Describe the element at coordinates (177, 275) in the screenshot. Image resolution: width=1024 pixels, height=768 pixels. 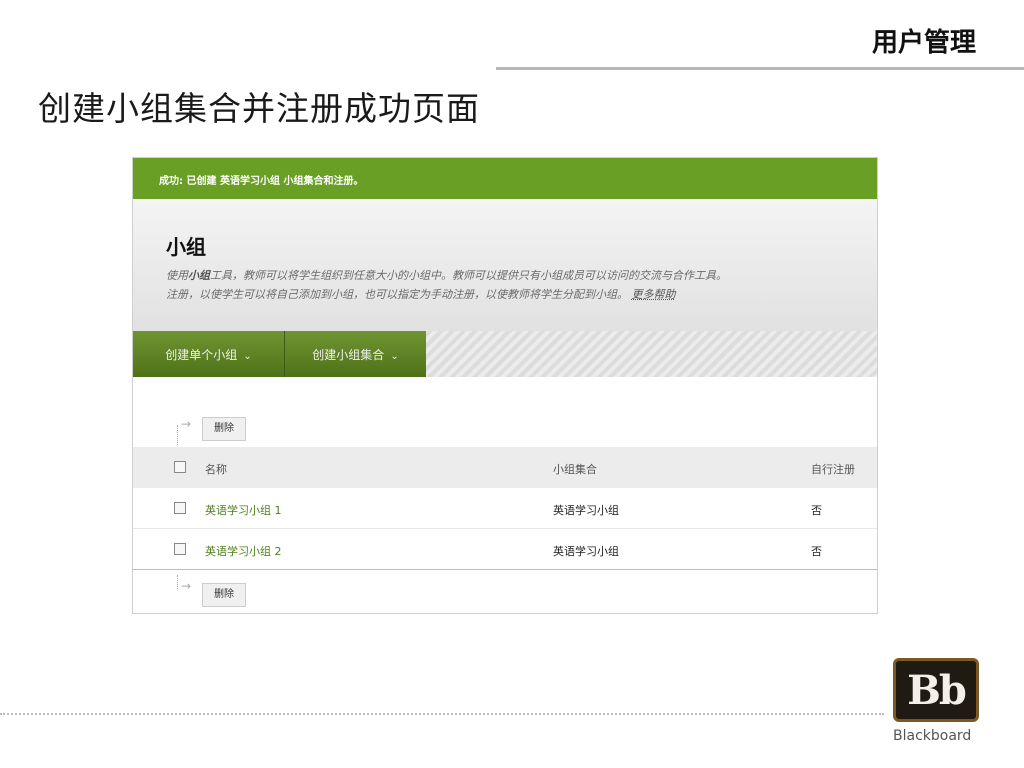
I see `desc-text: 使用` at that location.